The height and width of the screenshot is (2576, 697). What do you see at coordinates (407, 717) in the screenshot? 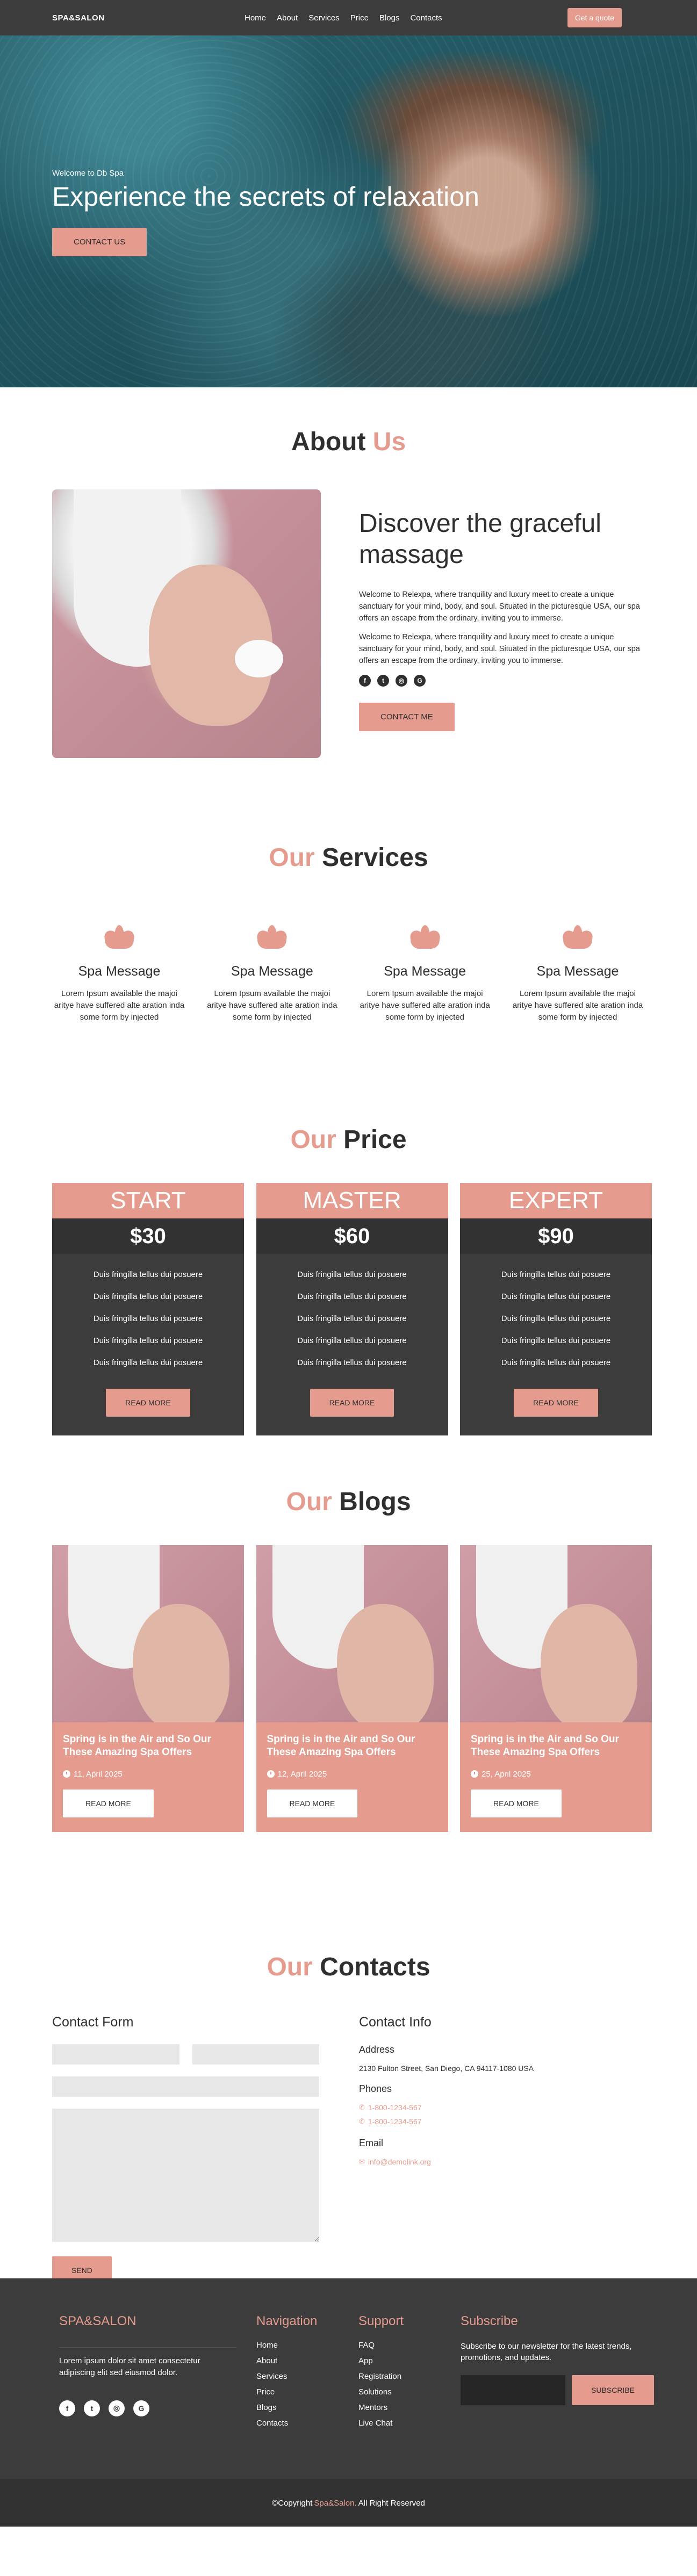
I see `about-contact-button: CONTACT ME` at bounding box center [407, 717].